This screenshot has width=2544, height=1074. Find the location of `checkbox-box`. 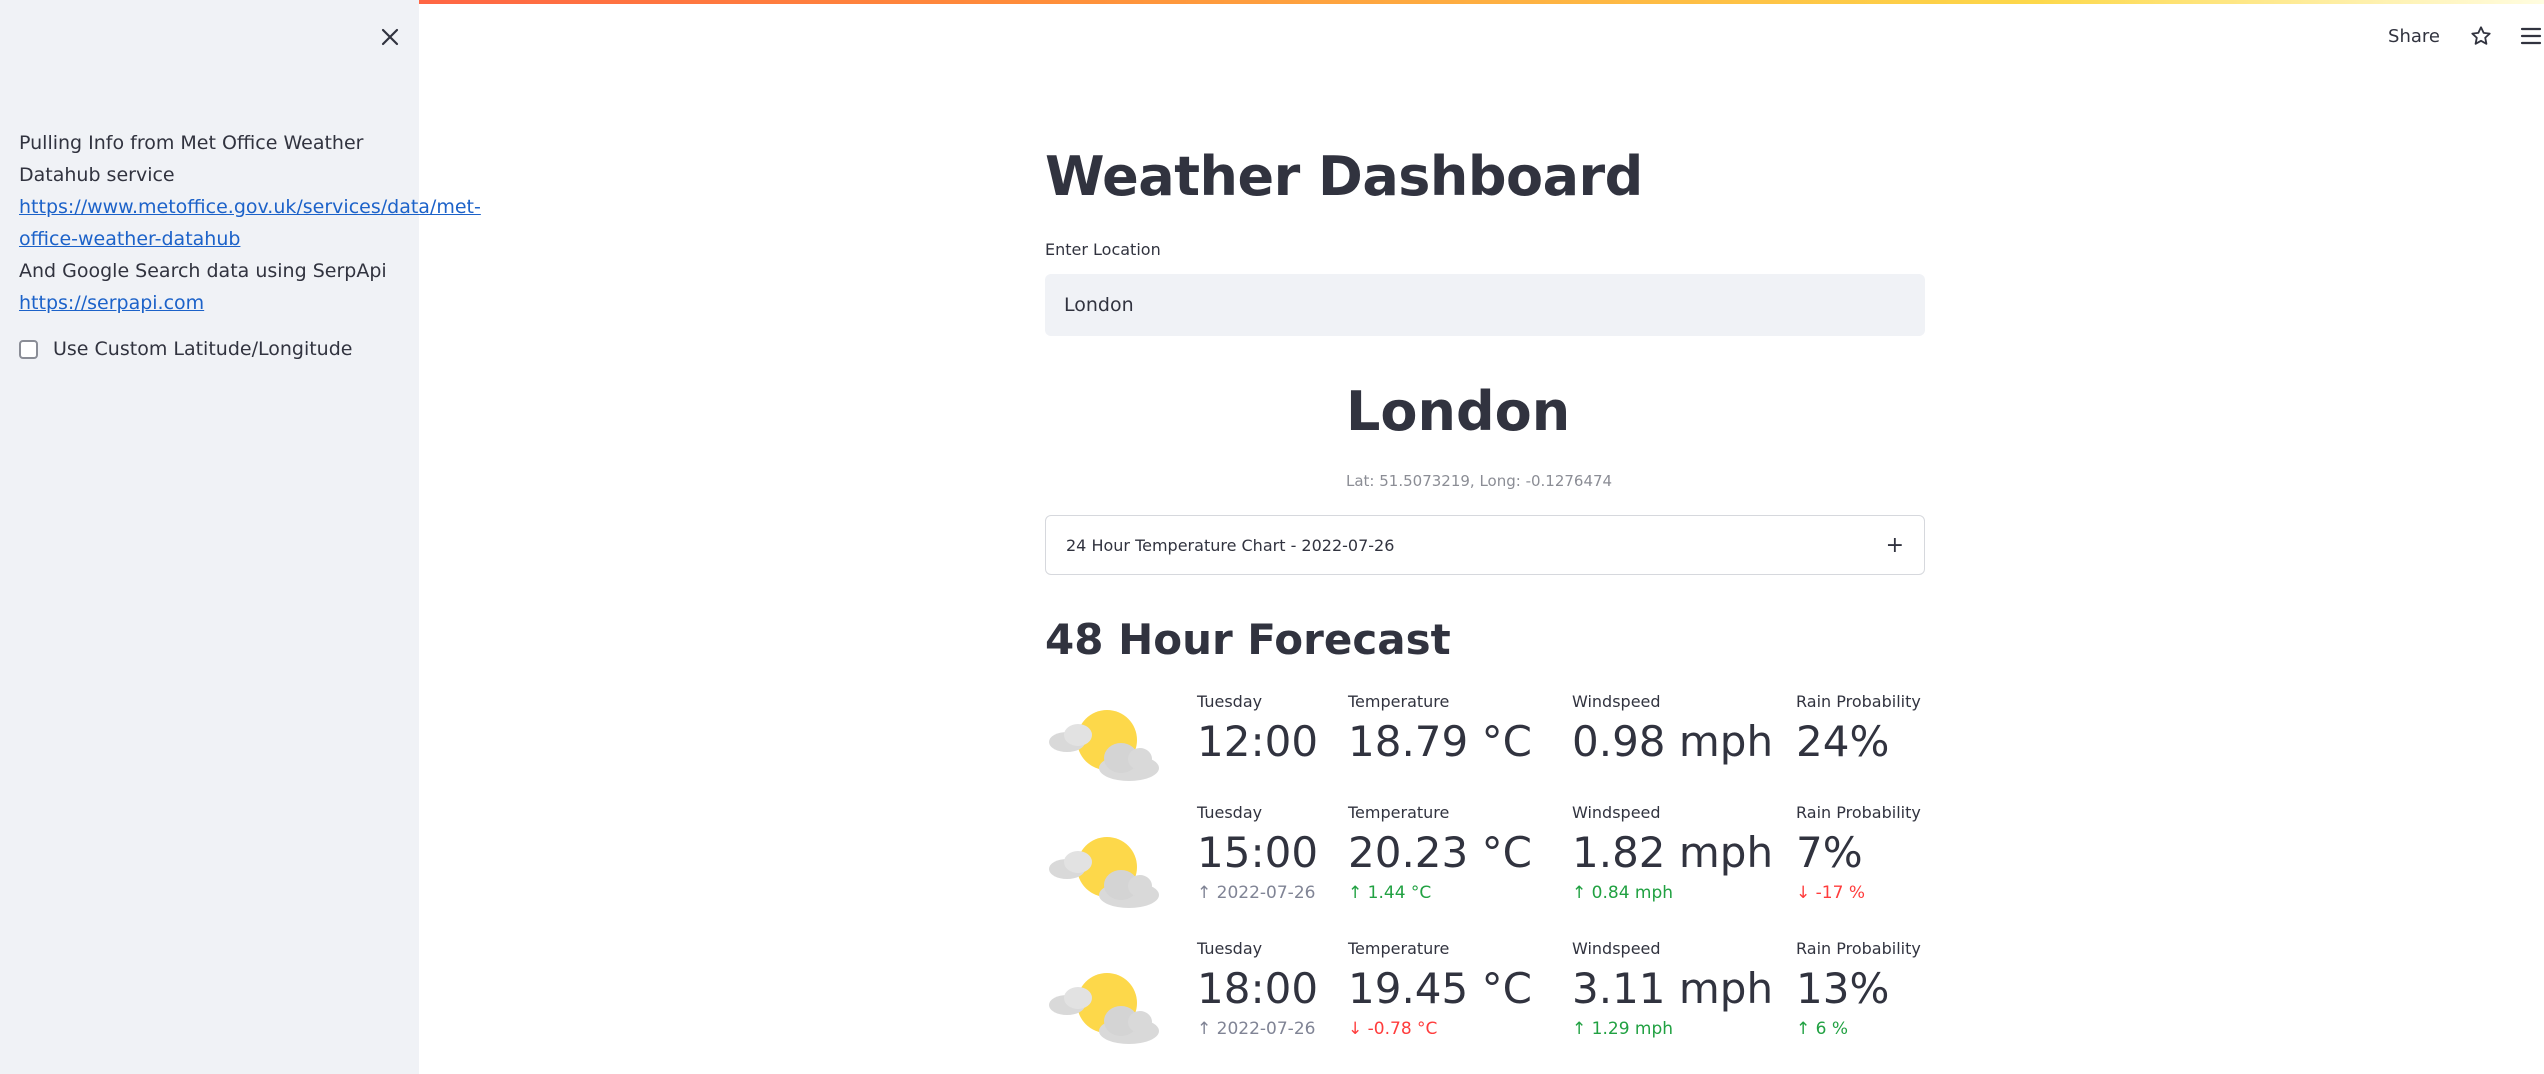

checkbox-box is located at coordinates (28, 349).